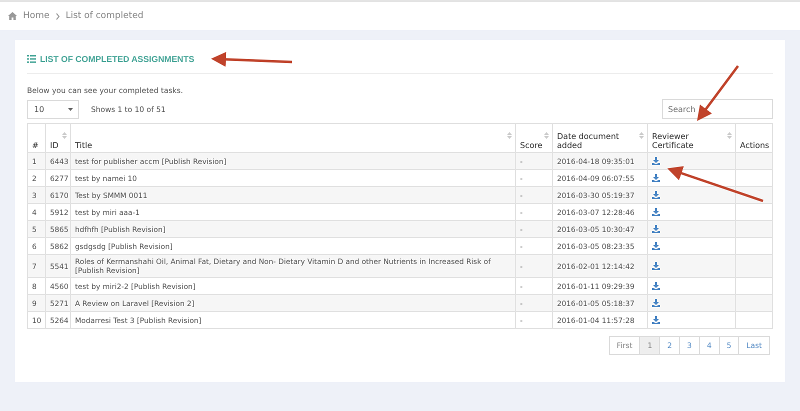 The height and width of the screenshot is (411, 800). I want to click on column-header: Reviewer Certificate, so click(692, 138).